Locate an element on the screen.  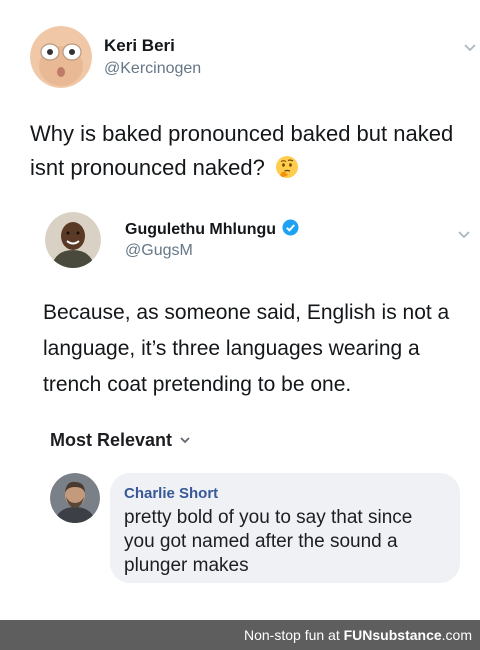
gugulethu-name: Gugulethu Mhlungu is located at coordinates (200, 230).